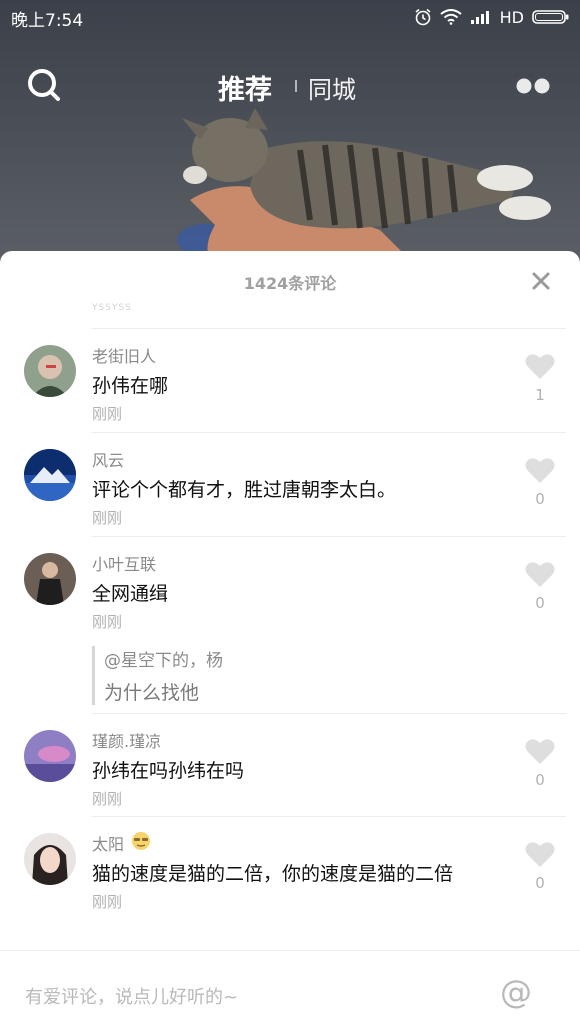 The width and height of the screenshot is (580, 1032). Describe the element at coordinates (152, 693) in the screenshot. I see `reply-text: 为什么找他` at that location.